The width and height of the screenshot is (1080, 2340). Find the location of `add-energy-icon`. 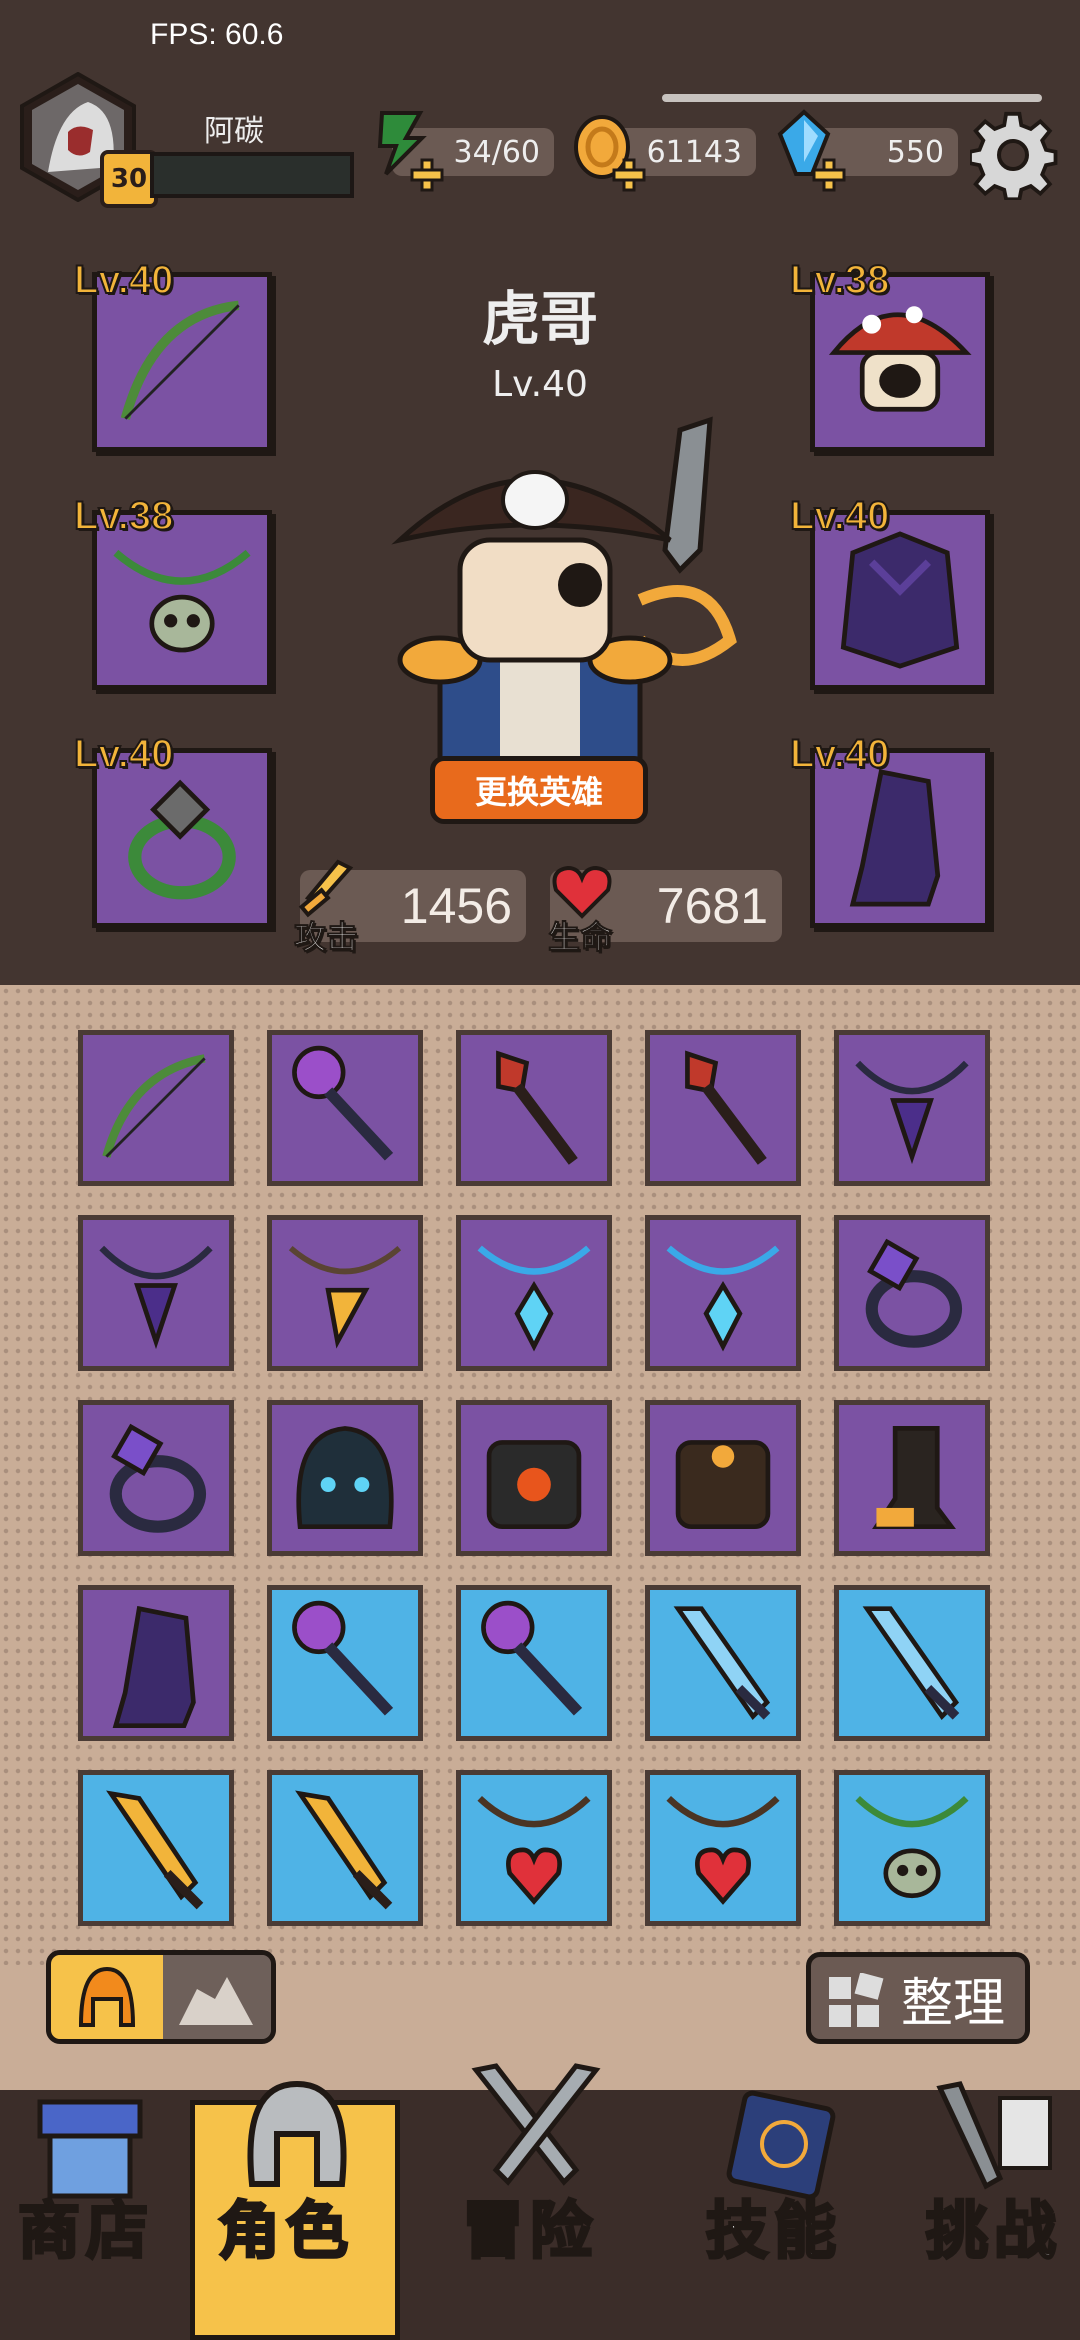

add-energy-icon is located at coordinates (427, 175).